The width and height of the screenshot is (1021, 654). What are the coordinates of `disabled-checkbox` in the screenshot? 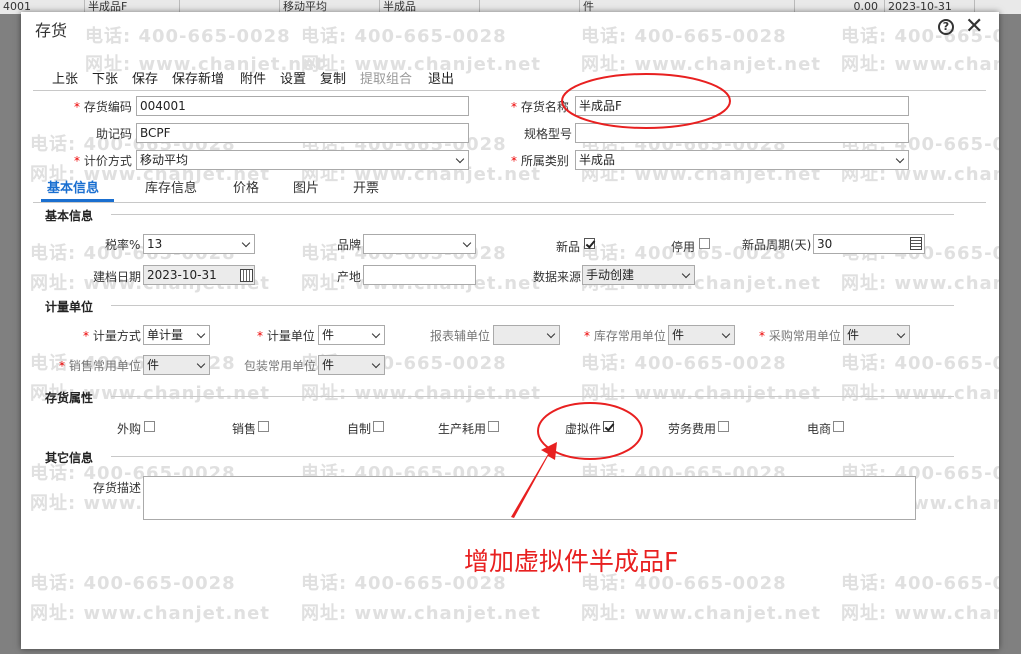 It's located at (704, 243).